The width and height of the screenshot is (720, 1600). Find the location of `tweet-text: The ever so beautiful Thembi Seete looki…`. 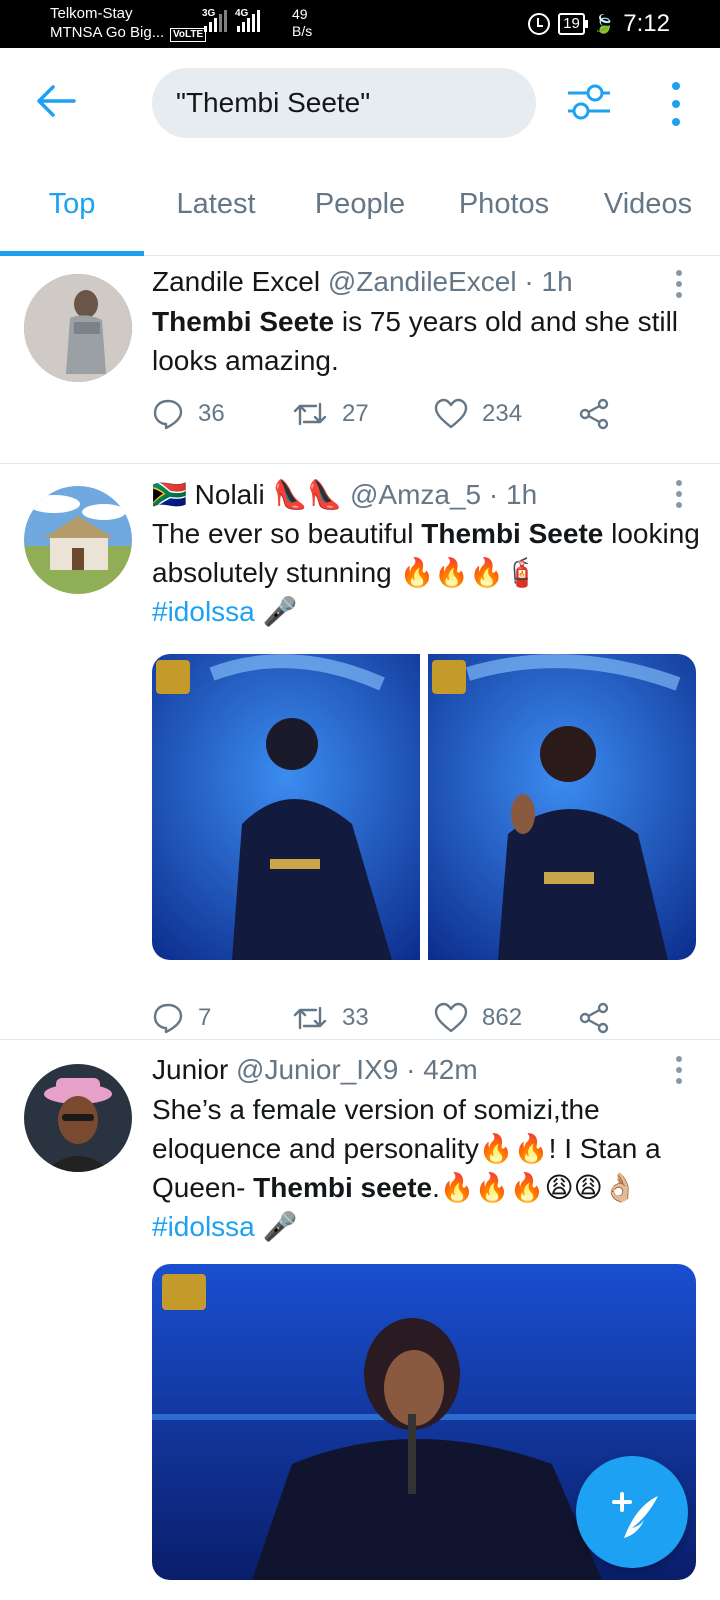

tweet-text: The ever so beautiful Thembi Seete looki… is located at coordinates (426, 572).